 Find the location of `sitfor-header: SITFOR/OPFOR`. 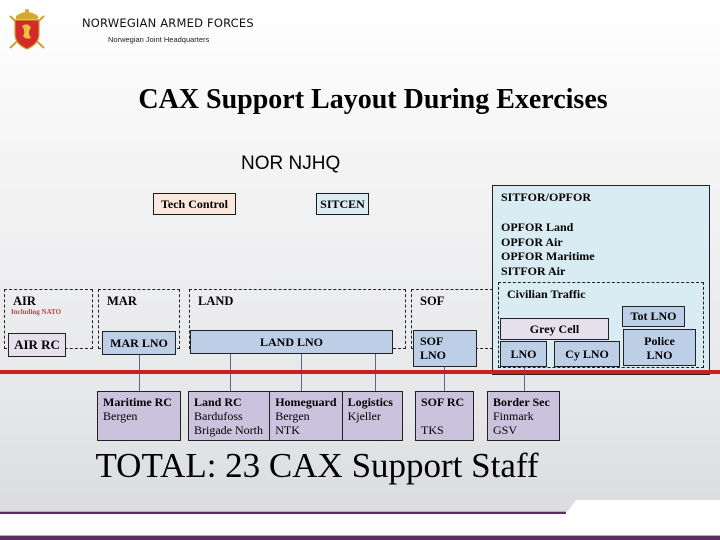

sitfor-header: SITFOR/OPFOR is located at coordinates (546, 197).